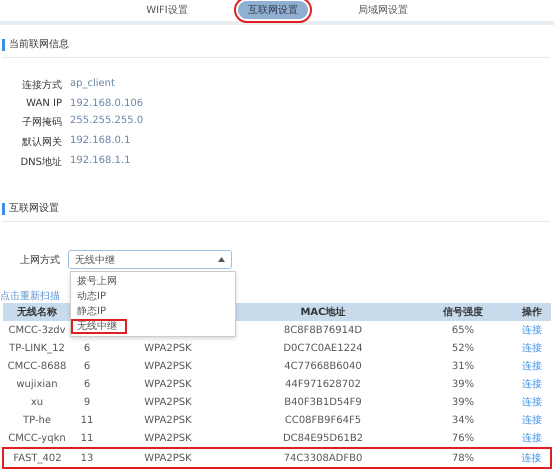 Image resolution: width=554 pixels, height=471 pixels. Describe the element at coordinates (463, 458) in the screenshot. I see `table-cell: 78%` at that location.